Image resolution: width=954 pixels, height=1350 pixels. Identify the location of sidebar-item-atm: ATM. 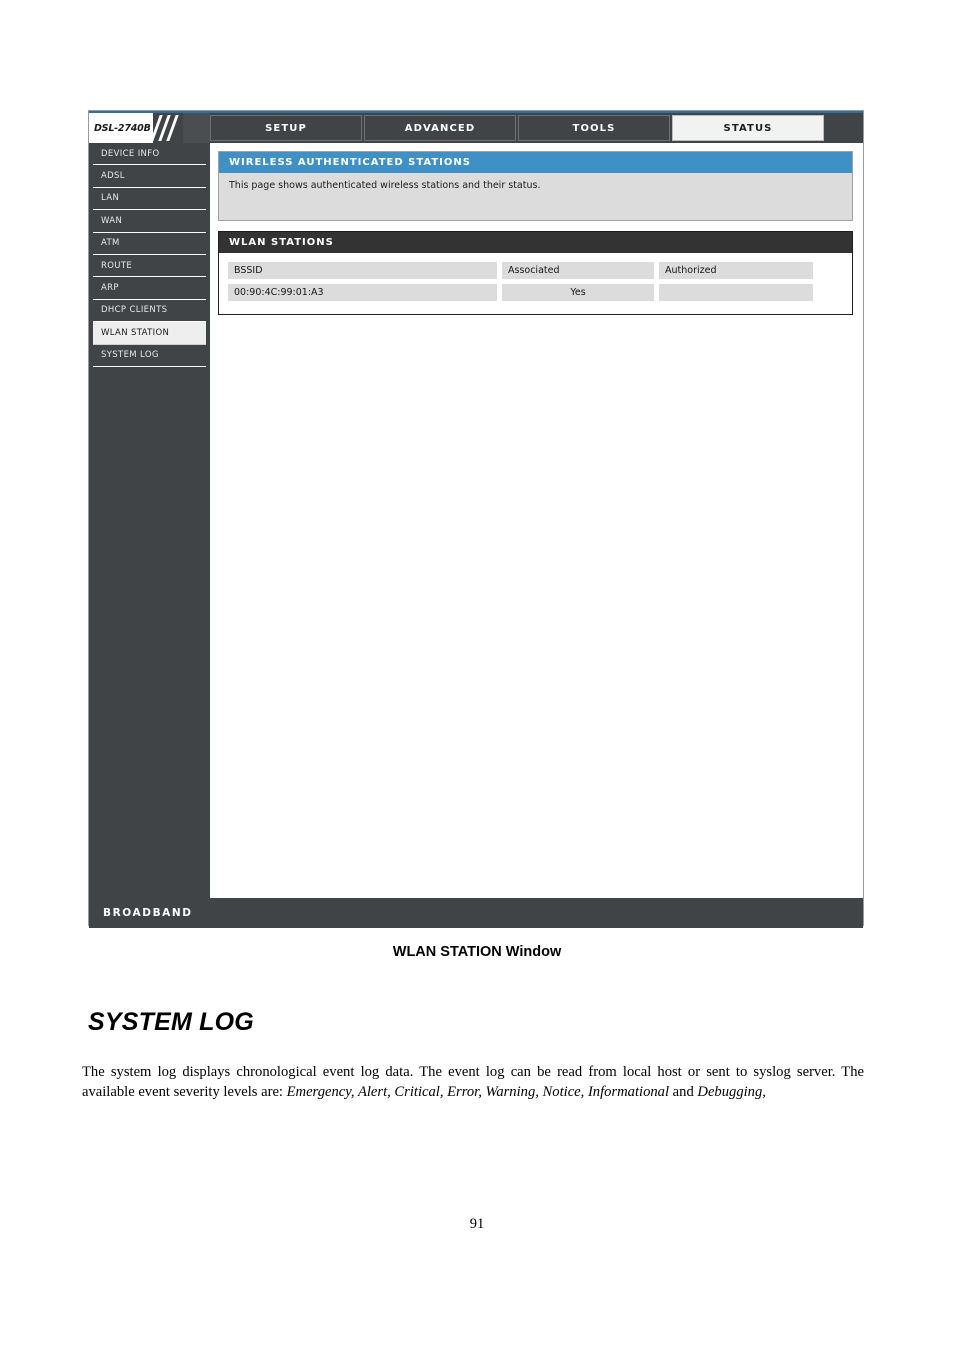
(149, 244).